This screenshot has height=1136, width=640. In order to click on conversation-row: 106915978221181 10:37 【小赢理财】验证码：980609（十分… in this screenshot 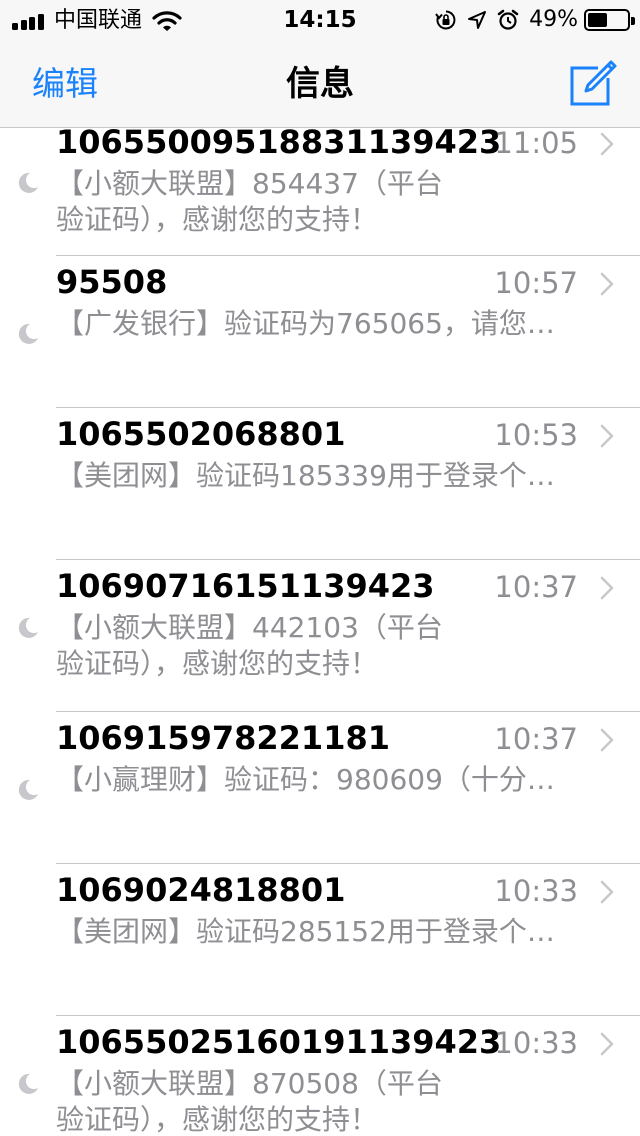, I will do `click(320, 788)`.